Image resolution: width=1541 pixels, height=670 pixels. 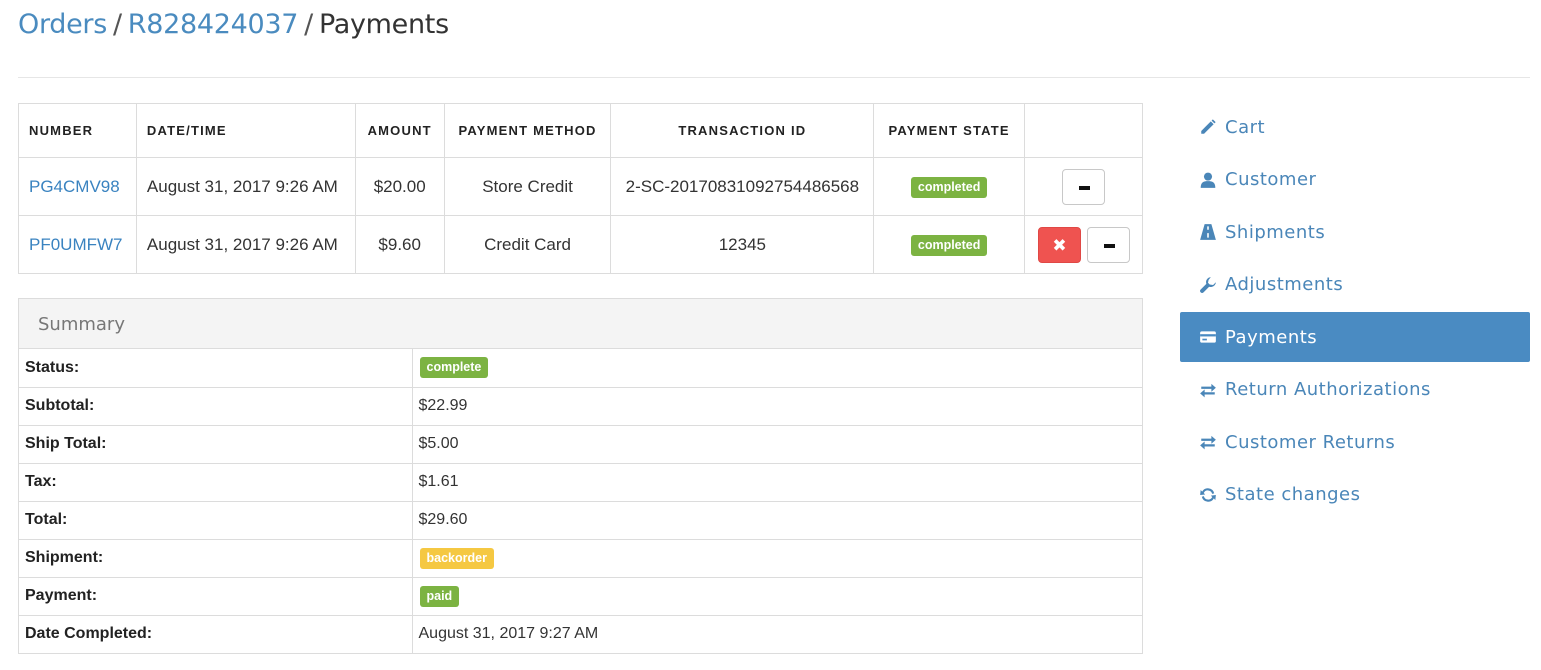 I want to click on refresh-icon, so click(x=1208, y=495).